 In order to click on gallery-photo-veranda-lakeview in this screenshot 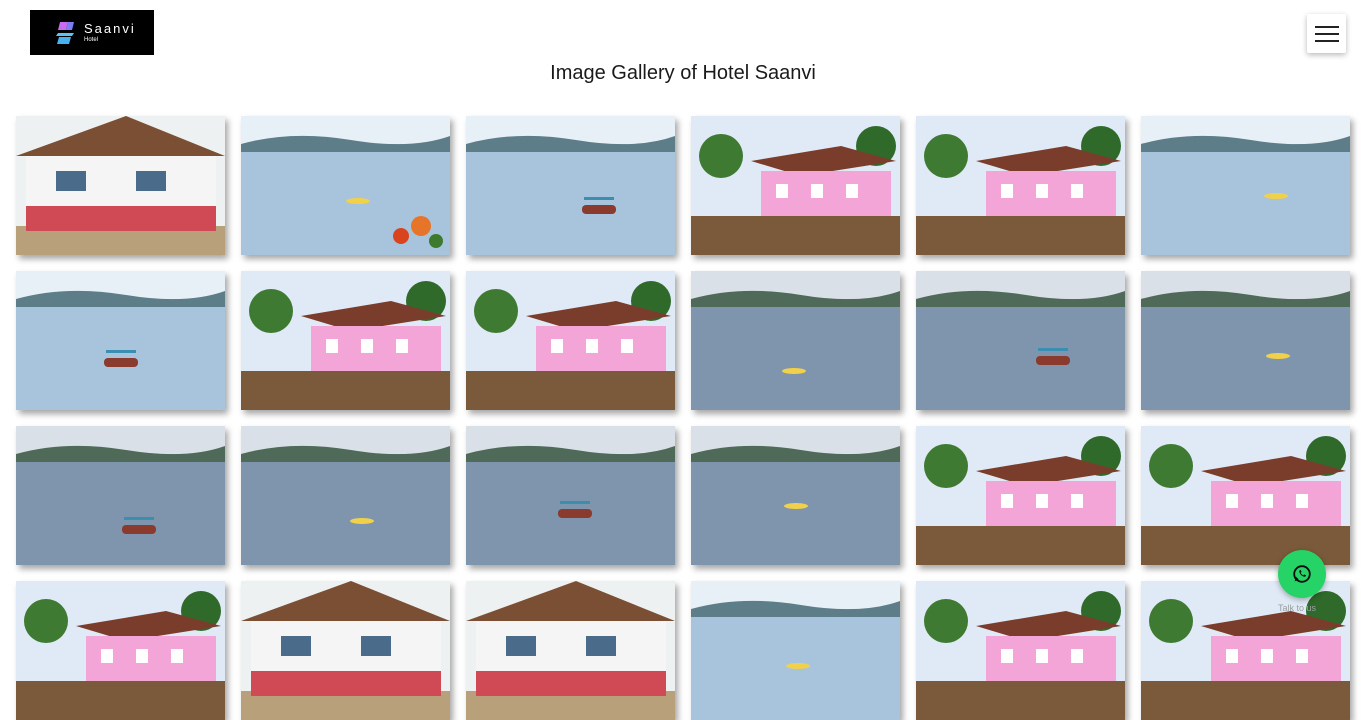, I will do `click(570, 340)`.